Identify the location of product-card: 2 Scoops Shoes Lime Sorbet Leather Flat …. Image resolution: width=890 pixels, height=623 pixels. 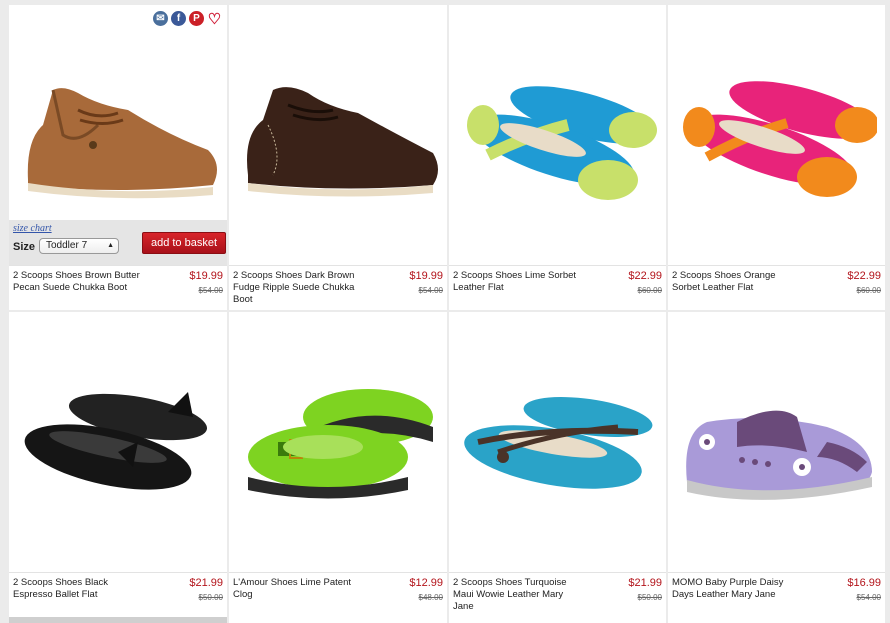
(557, 157).